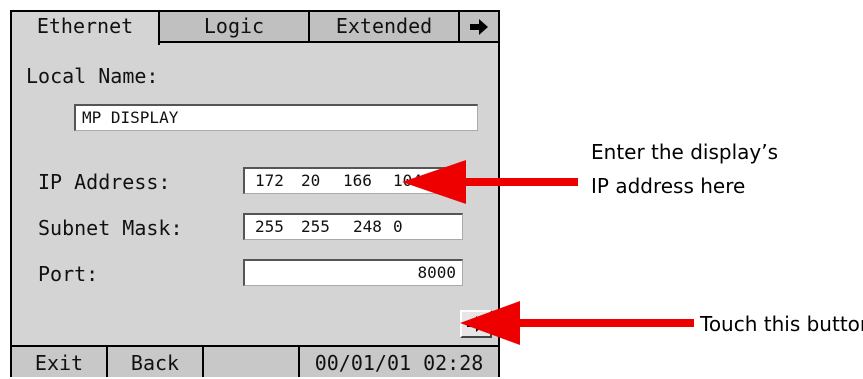  Describe the element at coordinates (781, 324) in the screenshot. I see `button-annotation: Touch this button` at that location.